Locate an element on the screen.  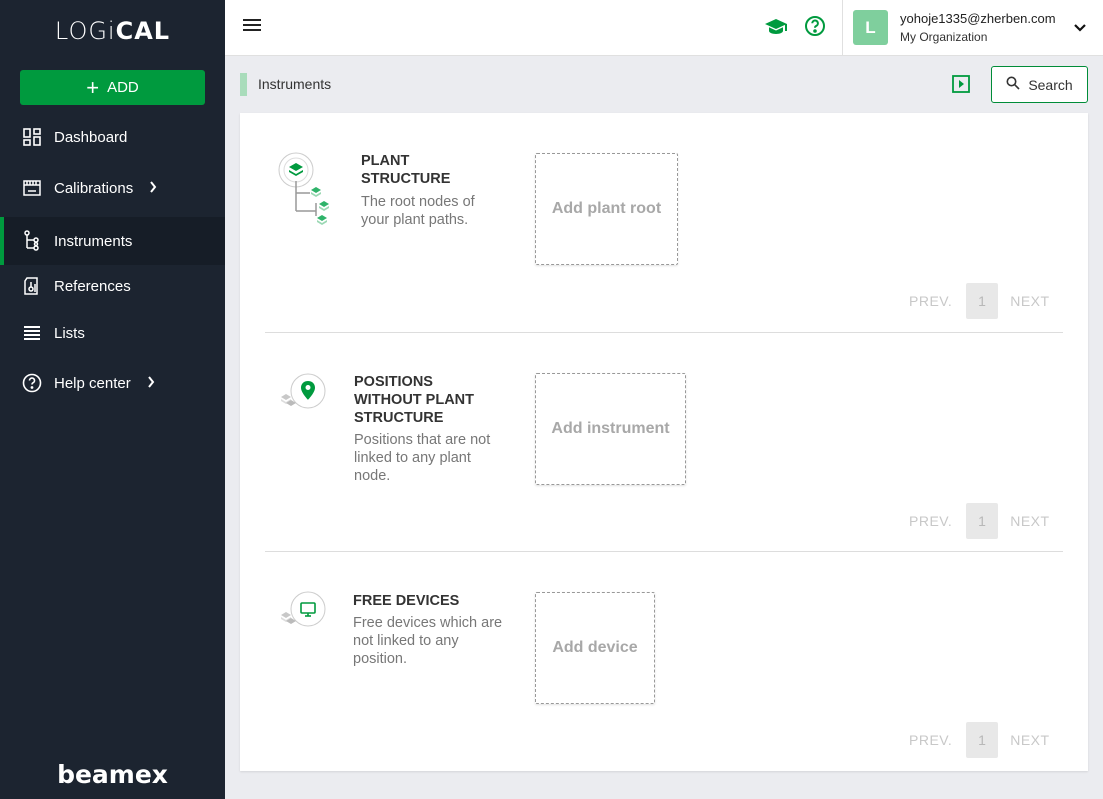
sidebar-item-calibrations: Calibrations is located at coordinates (112, 188).